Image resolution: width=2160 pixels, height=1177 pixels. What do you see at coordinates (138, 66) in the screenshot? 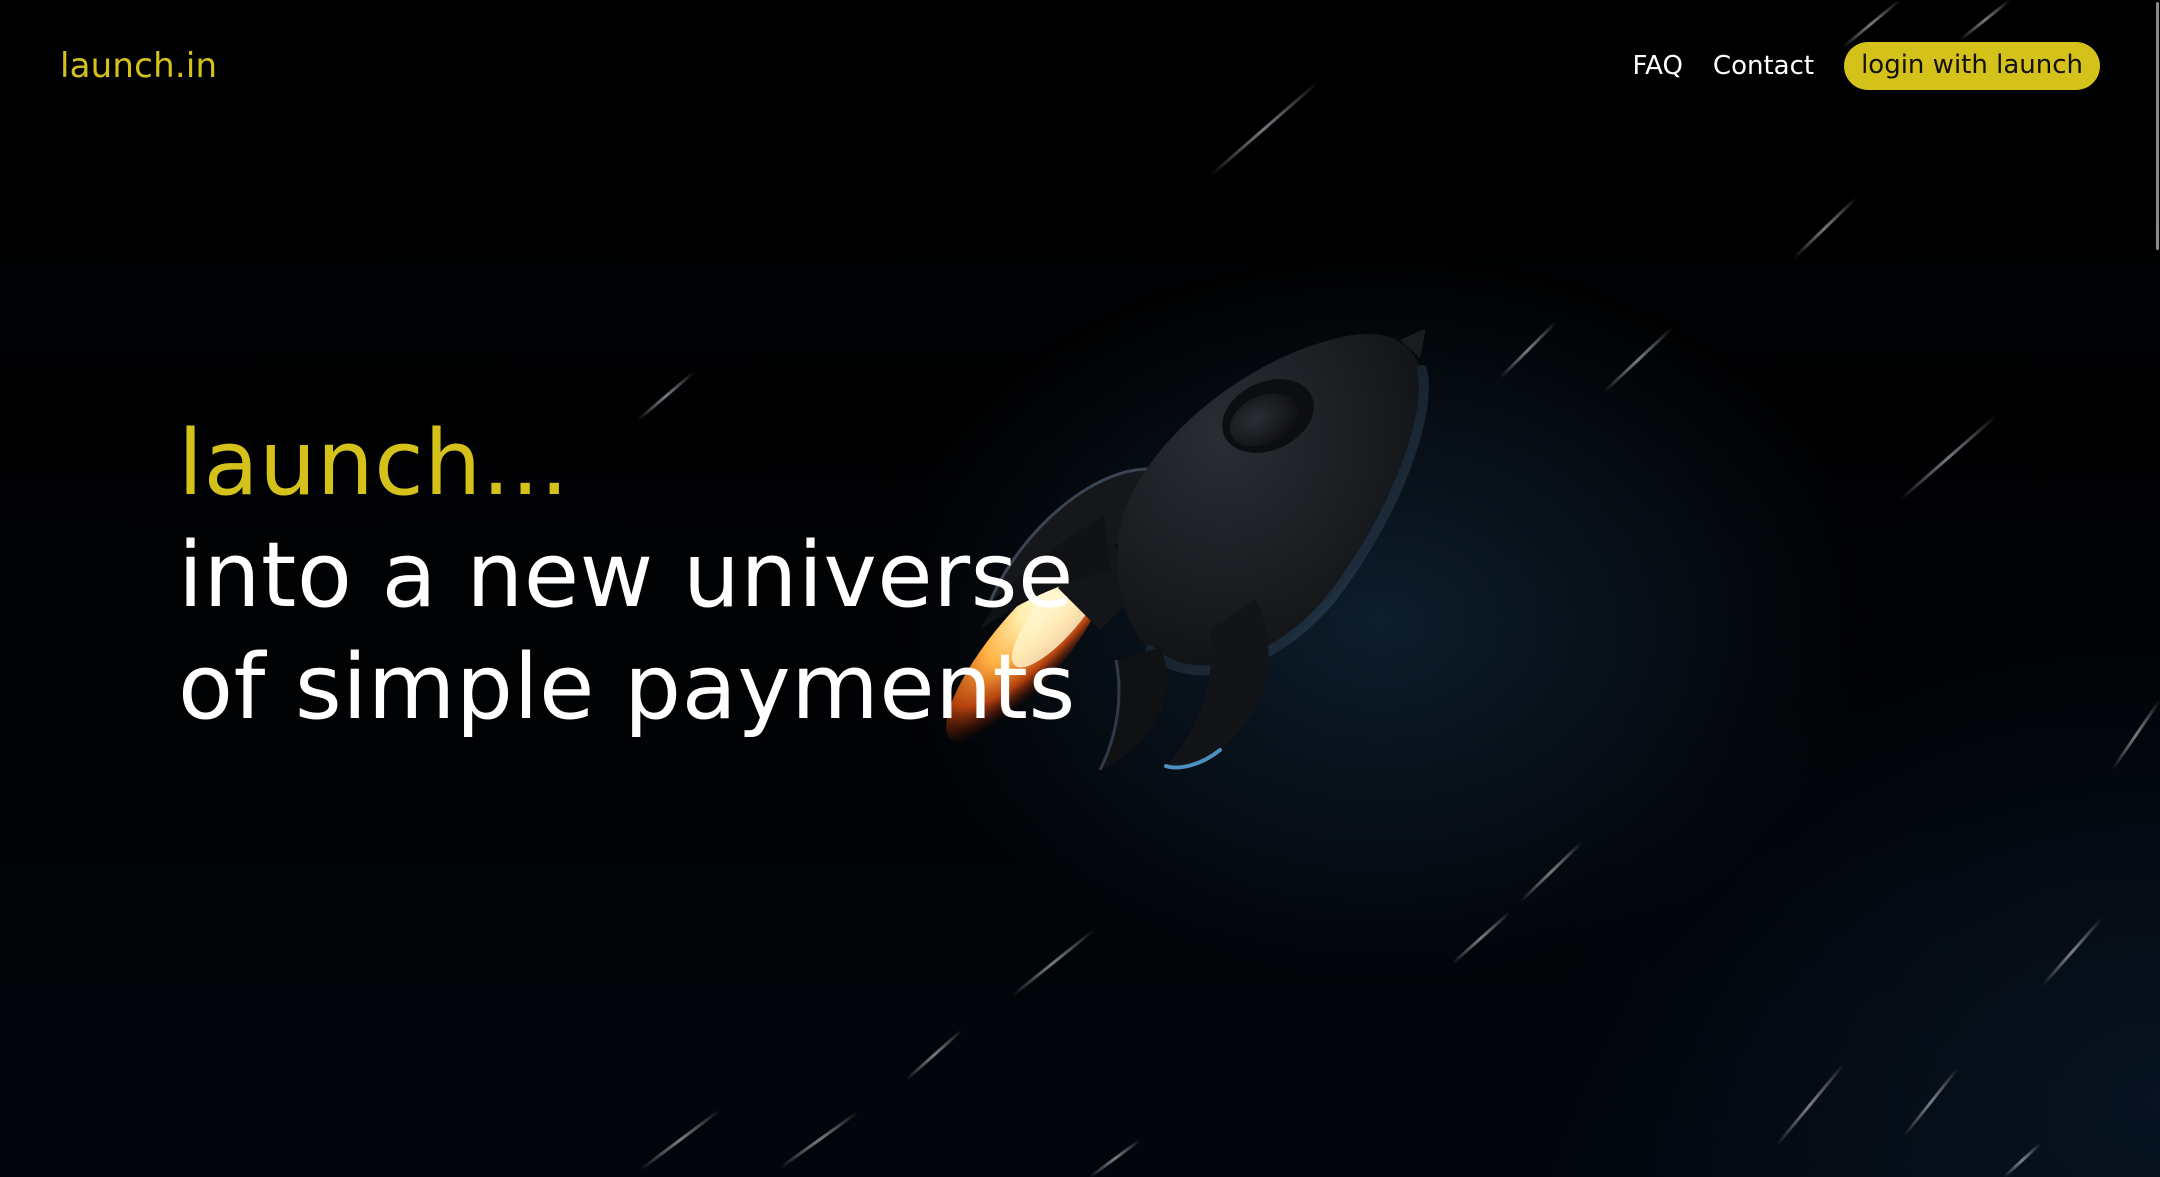
I see `brand-logo: launch.in` at bounding box center [138, 66].